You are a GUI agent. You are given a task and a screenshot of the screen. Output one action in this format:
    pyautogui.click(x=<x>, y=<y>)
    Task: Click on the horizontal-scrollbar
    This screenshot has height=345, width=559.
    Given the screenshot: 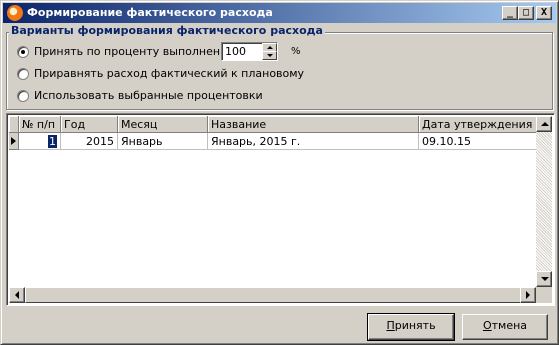 What is the action you would take?
    pyautogui.click(x=272, y=295)
    